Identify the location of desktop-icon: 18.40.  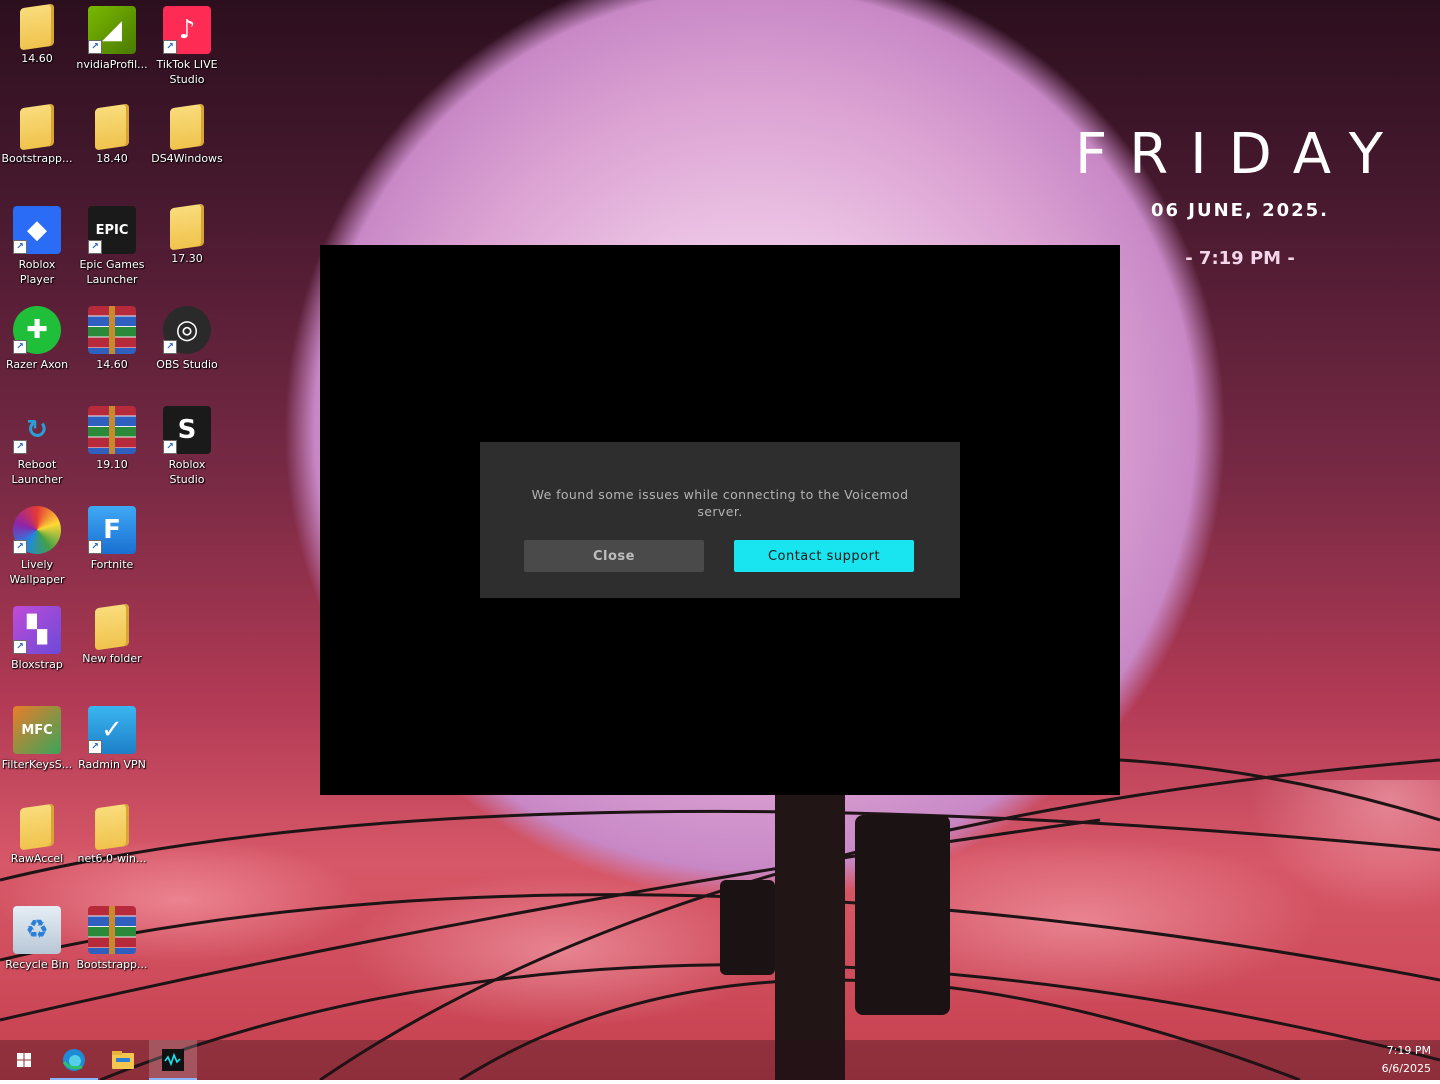
(112, 146).